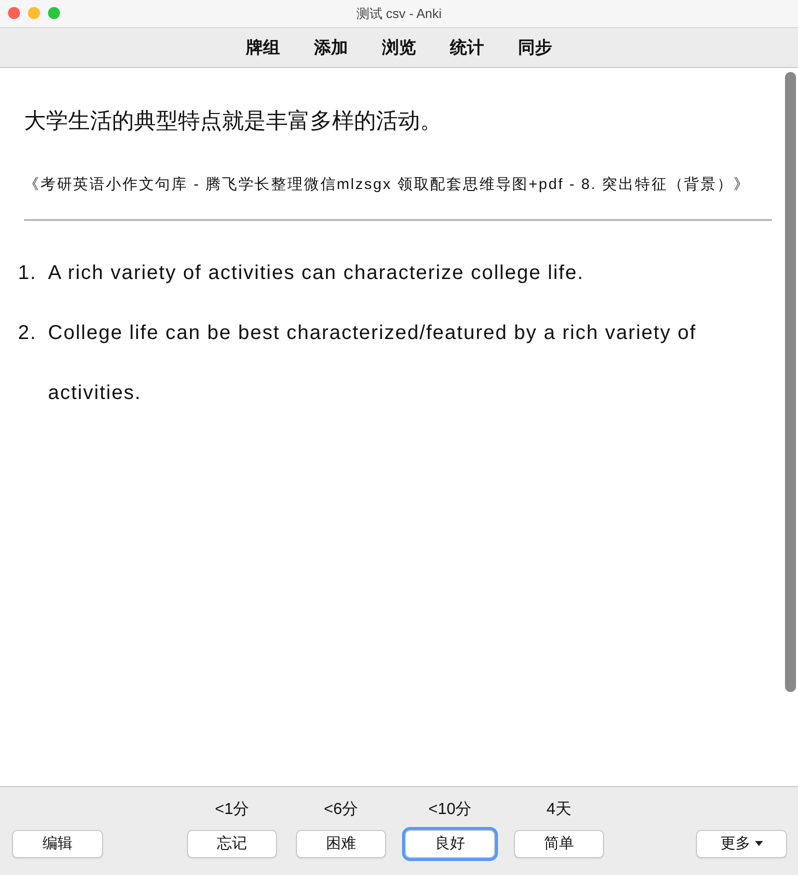  What do you see at coordinates (232, 810) in the screenshot?
I see `interval-label: <1分` at bounding box center [232, 810].